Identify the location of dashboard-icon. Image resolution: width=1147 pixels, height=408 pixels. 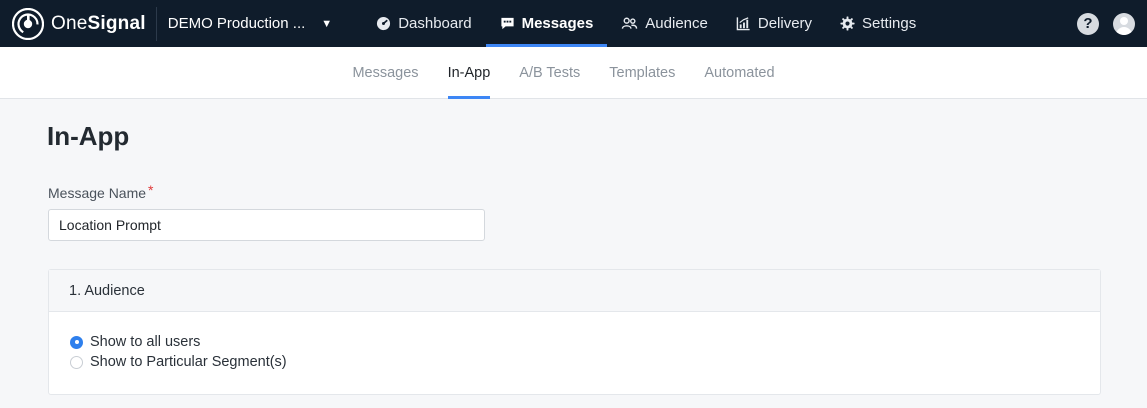
(384, 23).